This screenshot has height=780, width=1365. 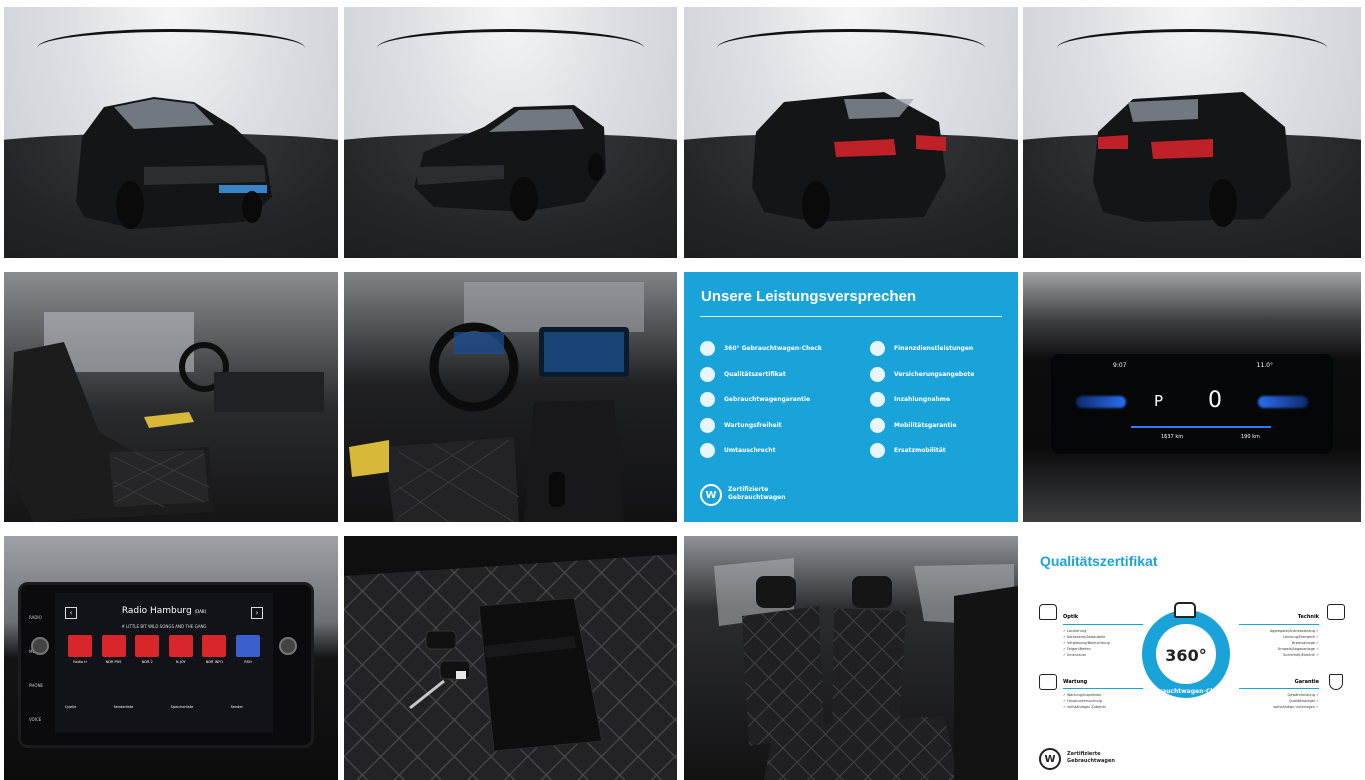 I want to click on promise-brand-line2: Gebrauchtwagen, so click(x=757, y=497).